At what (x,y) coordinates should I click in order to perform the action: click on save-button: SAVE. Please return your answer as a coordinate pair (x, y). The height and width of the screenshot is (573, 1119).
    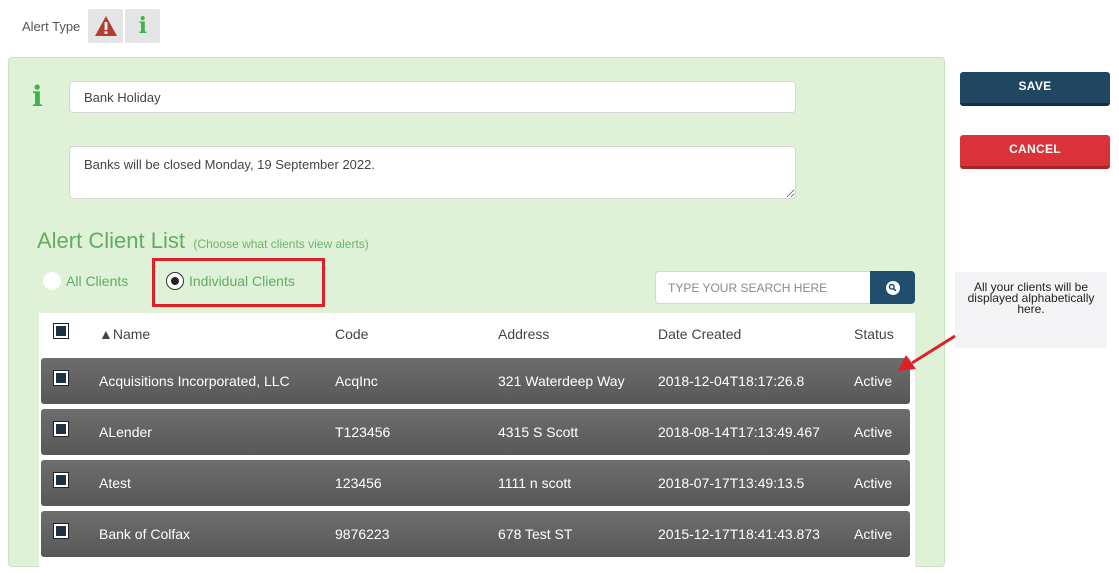
    Looking at the image, I should click on (1035, 89).